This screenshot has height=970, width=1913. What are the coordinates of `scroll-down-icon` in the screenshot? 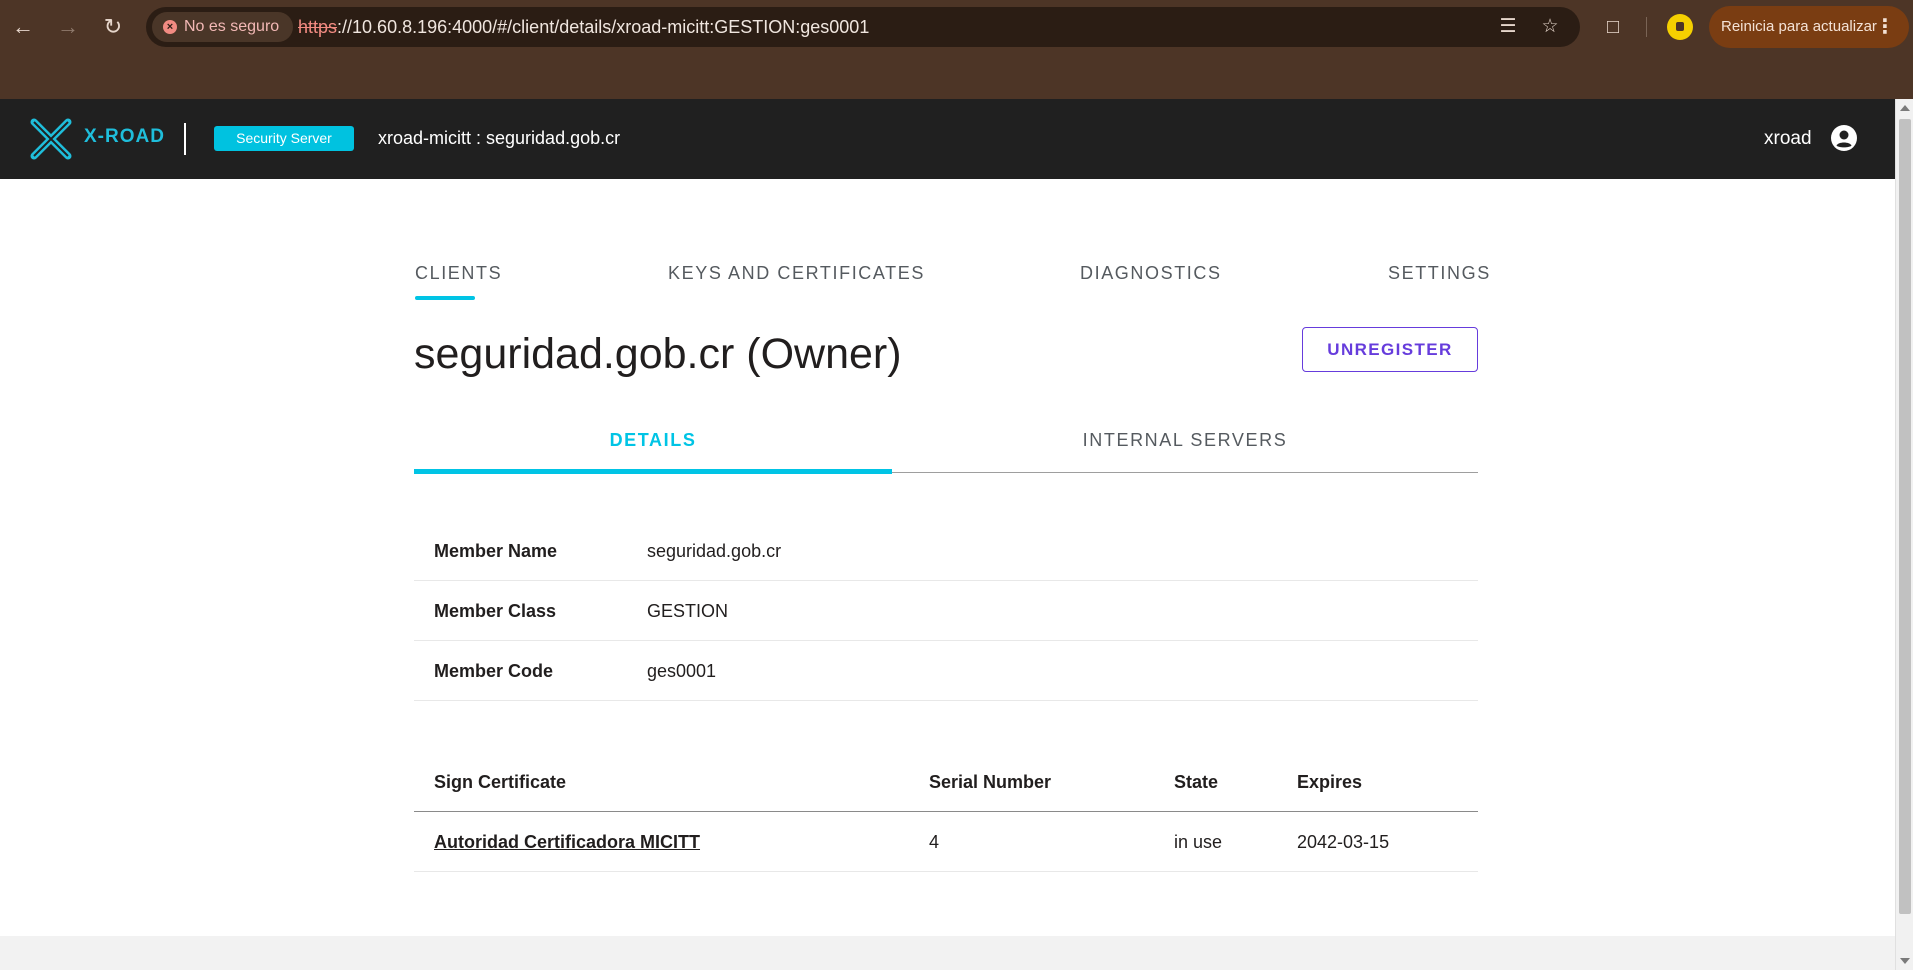 It's located at (1905, 961).